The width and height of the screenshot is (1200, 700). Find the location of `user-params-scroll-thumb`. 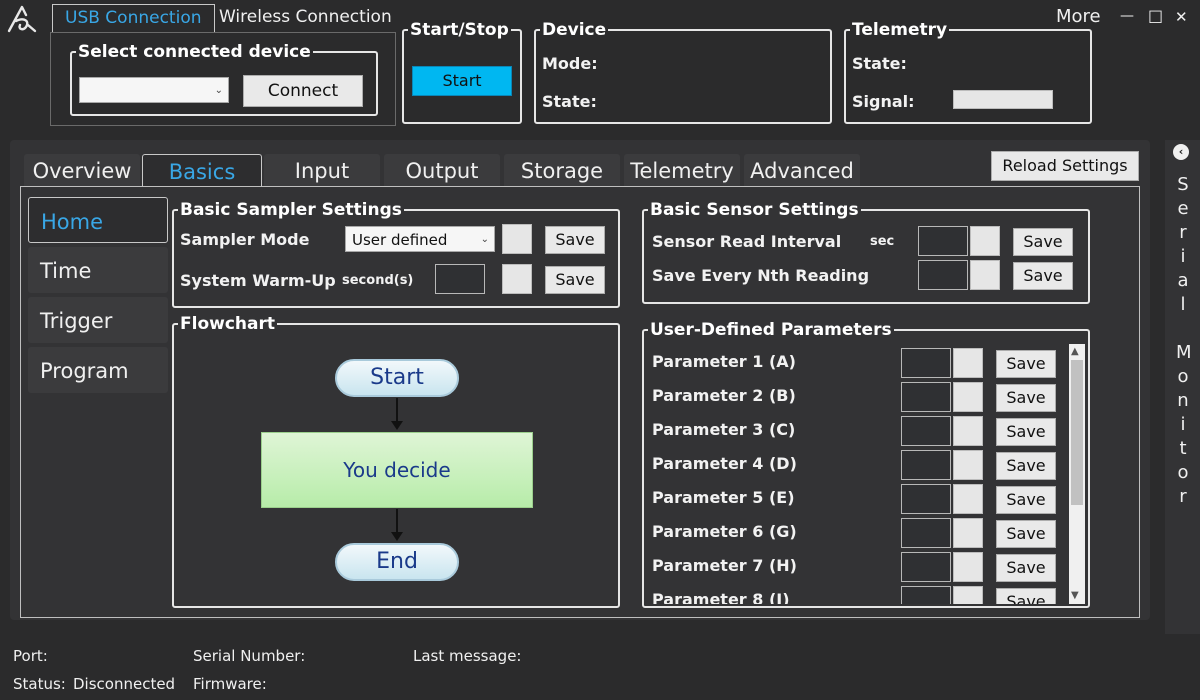

user-params-scroll-thumb is located at coordinates (1077, 432).